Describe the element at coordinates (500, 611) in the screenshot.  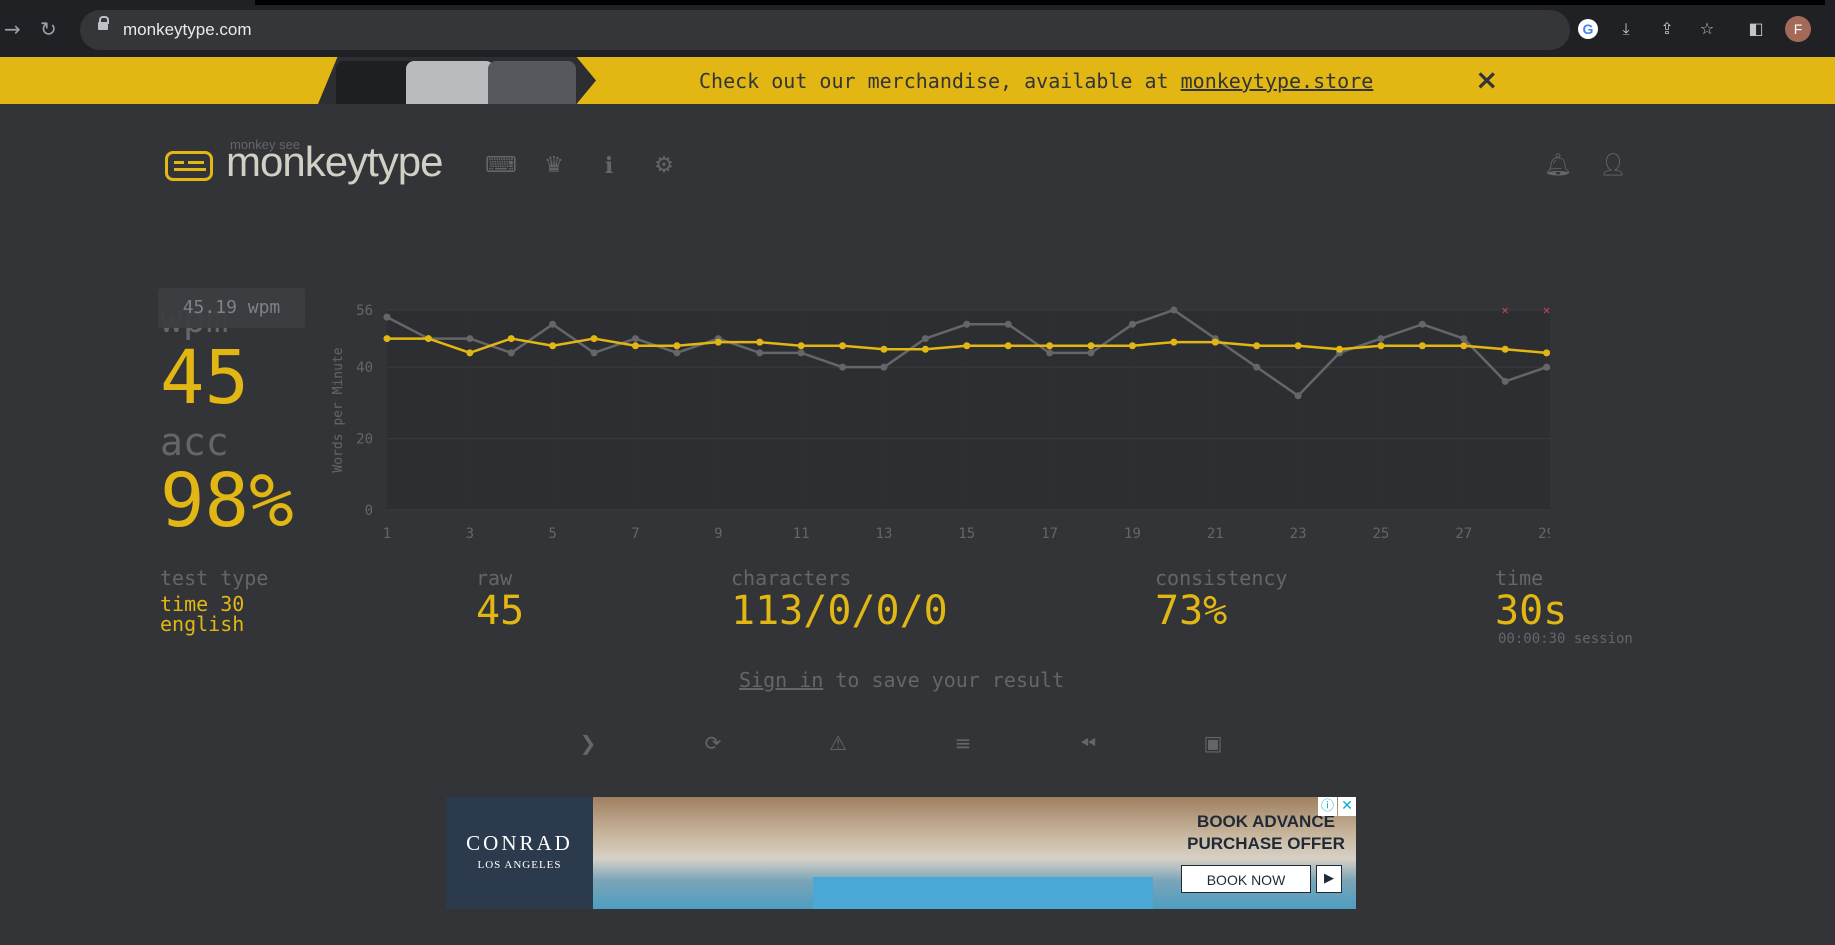
I see `raw-value: 45` at that location.